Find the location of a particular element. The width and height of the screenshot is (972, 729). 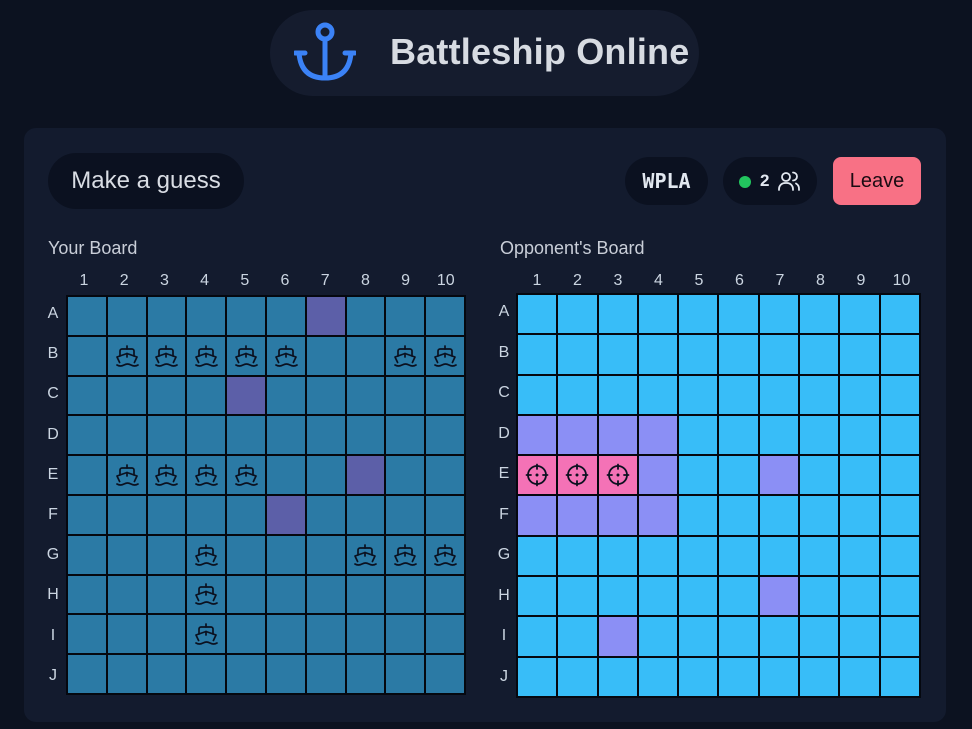

water-cell-E6 is located at coordinates (738, 475).